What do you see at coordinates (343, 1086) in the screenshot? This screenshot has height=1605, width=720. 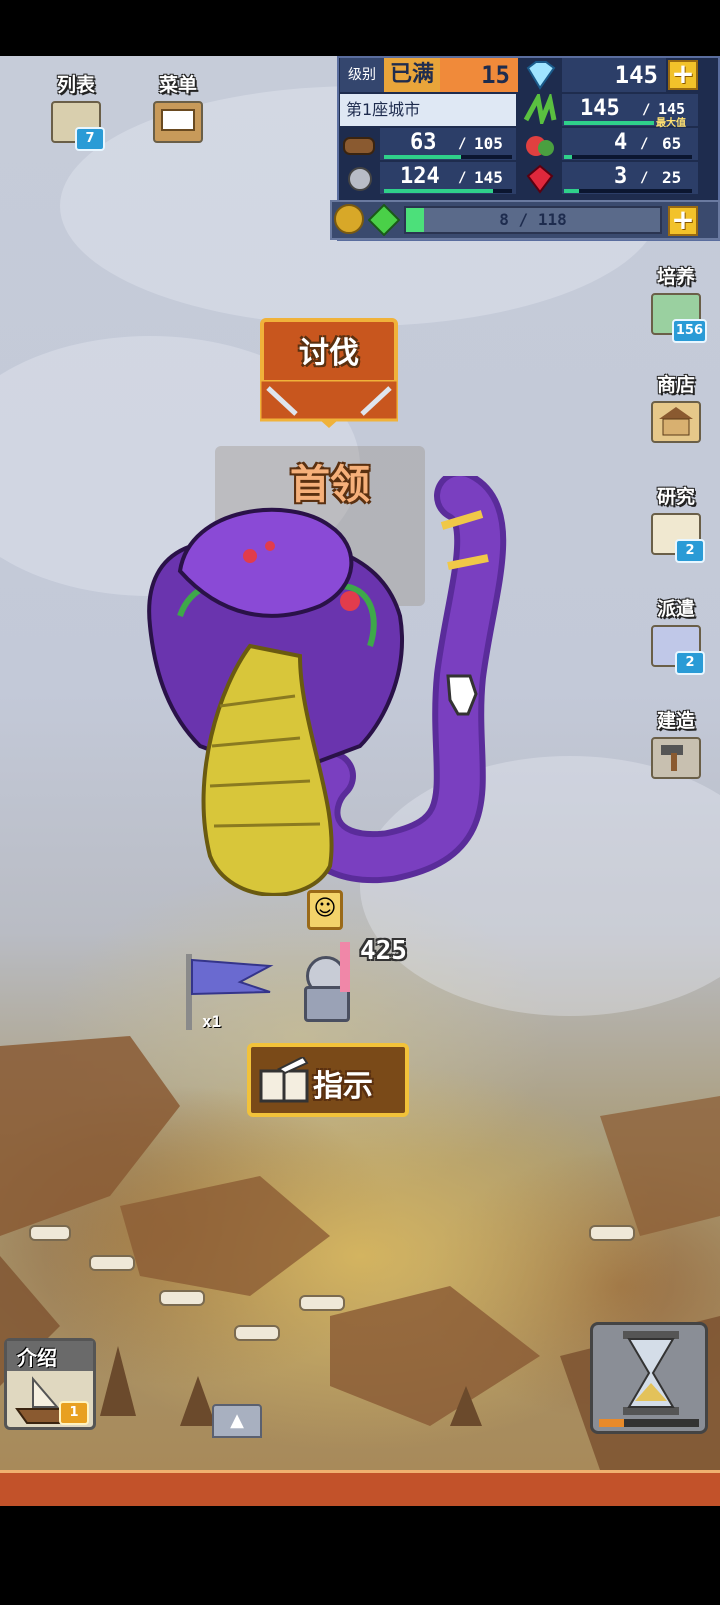 I see `guide-label: 指示` at bounding box center [343, 1086].